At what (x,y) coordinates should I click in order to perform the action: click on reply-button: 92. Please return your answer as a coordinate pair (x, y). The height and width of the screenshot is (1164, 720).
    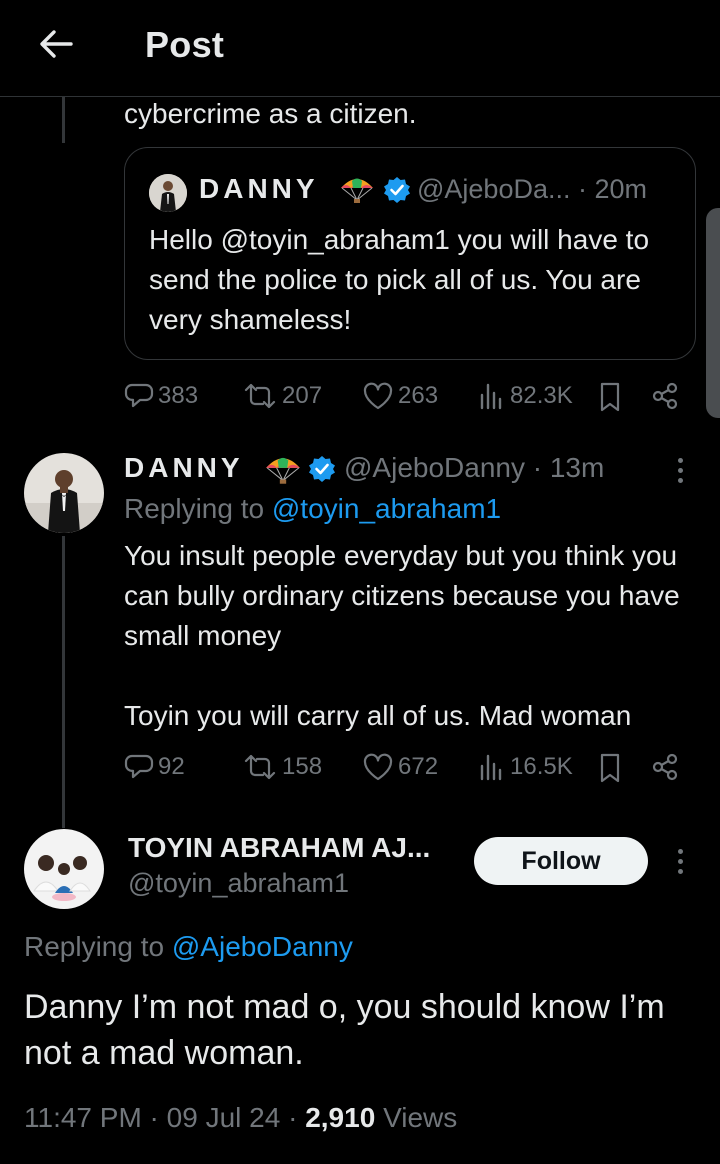
    Looking at the image, I should click on (154, 767).